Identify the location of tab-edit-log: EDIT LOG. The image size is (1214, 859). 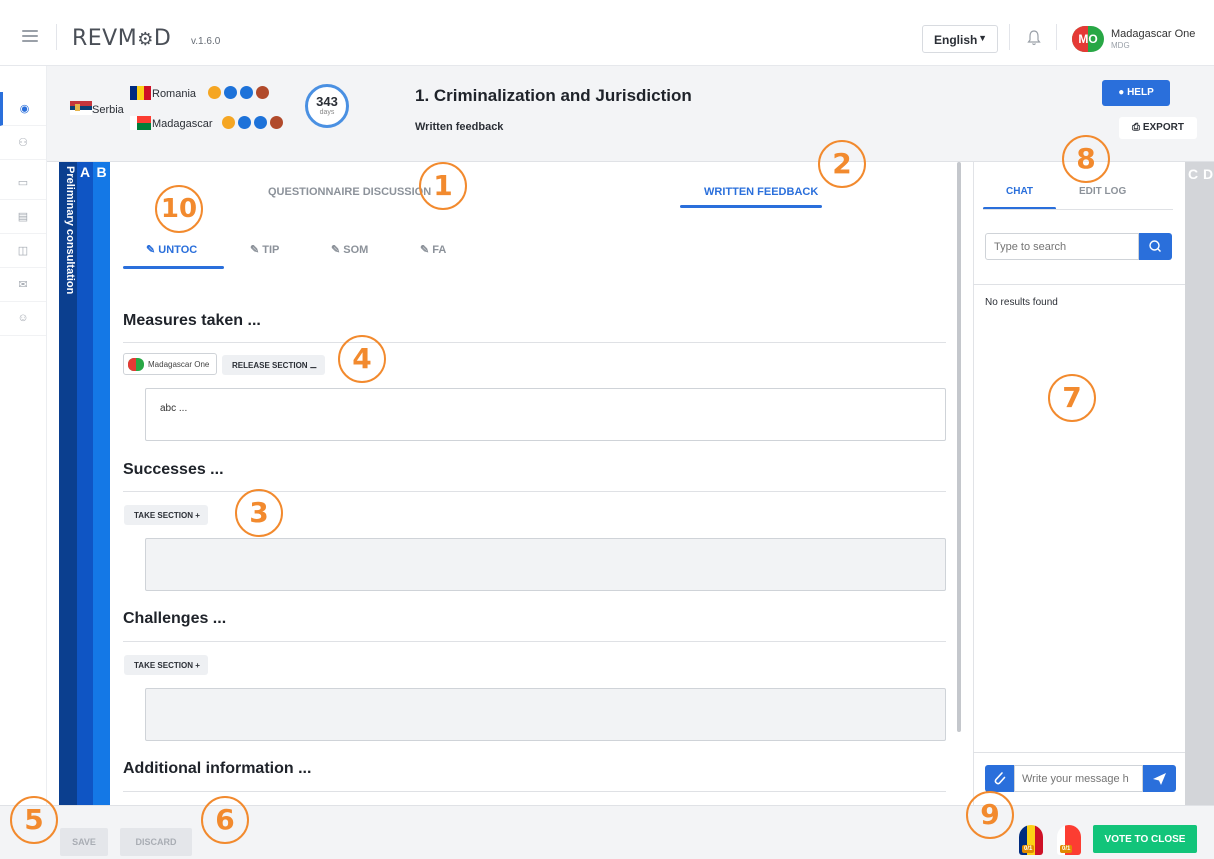
(1102, 191).